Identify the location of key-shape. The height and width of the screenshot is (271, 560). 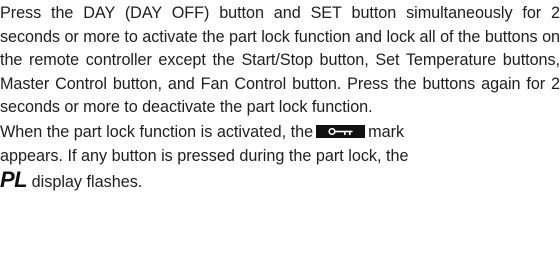
(340, 131).